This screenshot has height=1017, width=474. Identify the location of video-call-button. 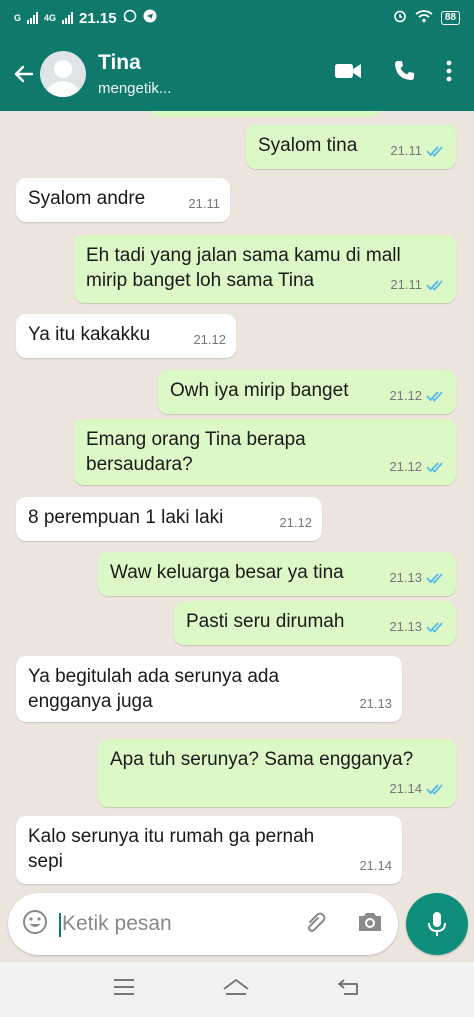
(348, 73).